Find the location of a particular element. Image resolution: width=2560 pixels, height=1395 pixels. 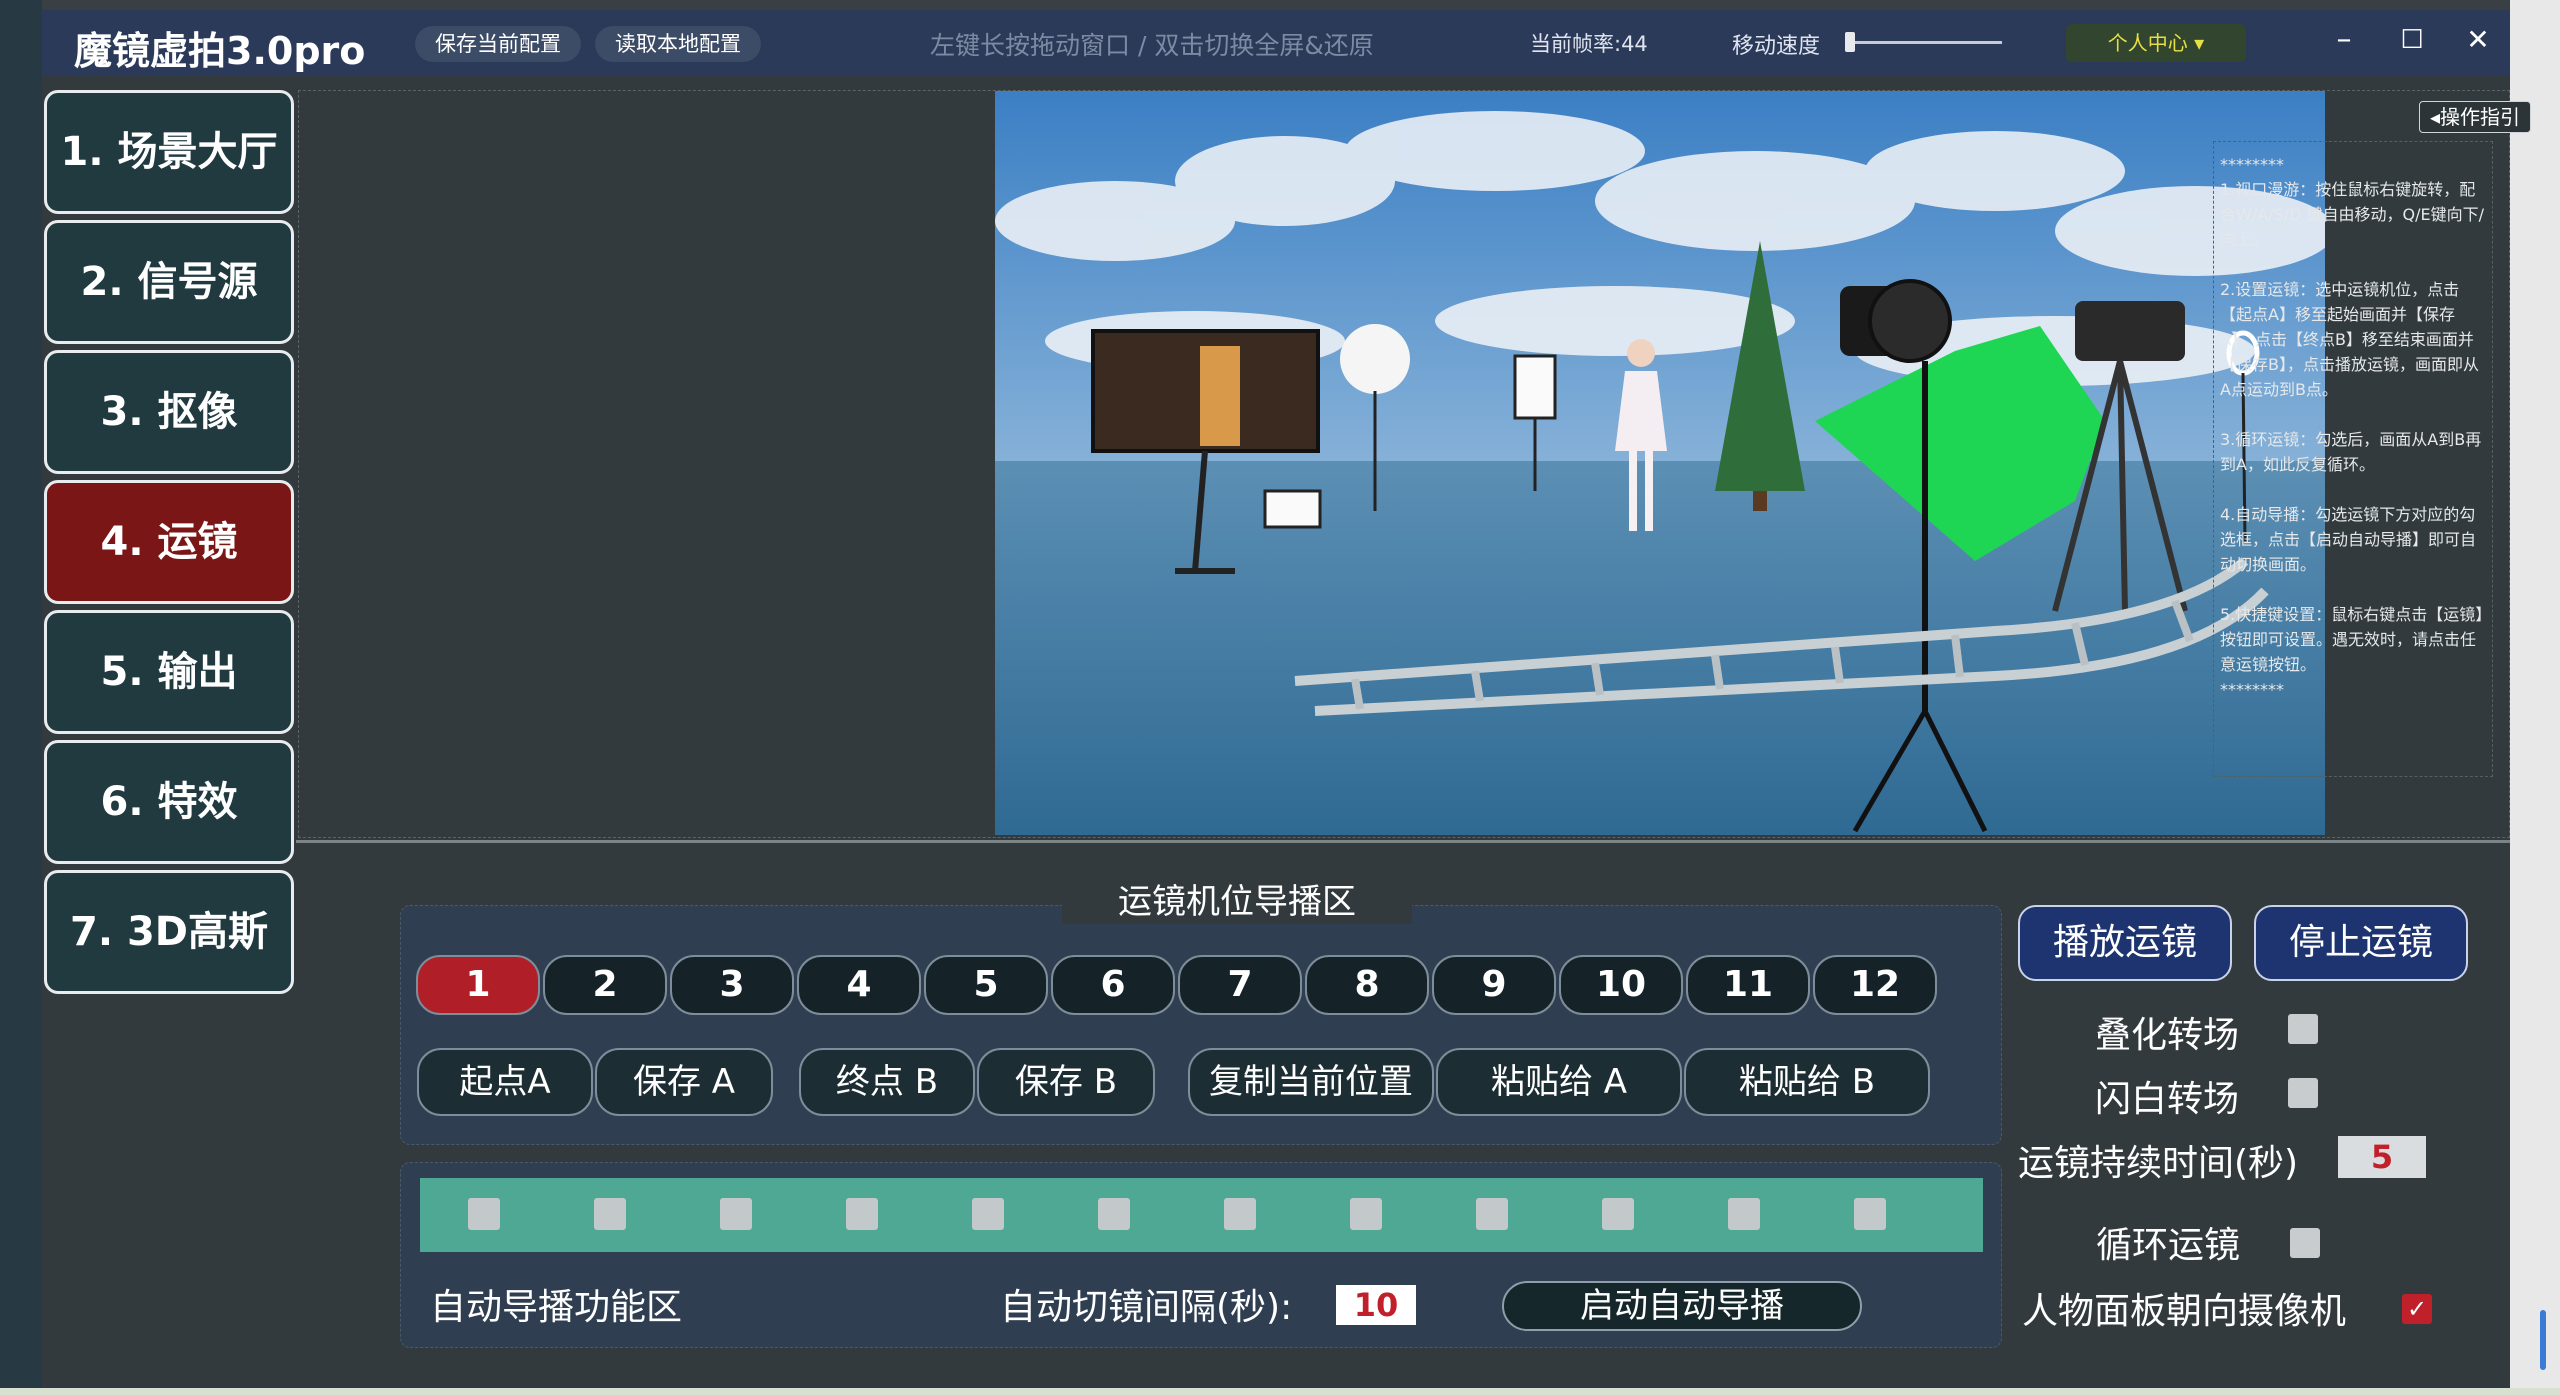

camera-position-button-11: 11 is located at coordinates (1748, 985).